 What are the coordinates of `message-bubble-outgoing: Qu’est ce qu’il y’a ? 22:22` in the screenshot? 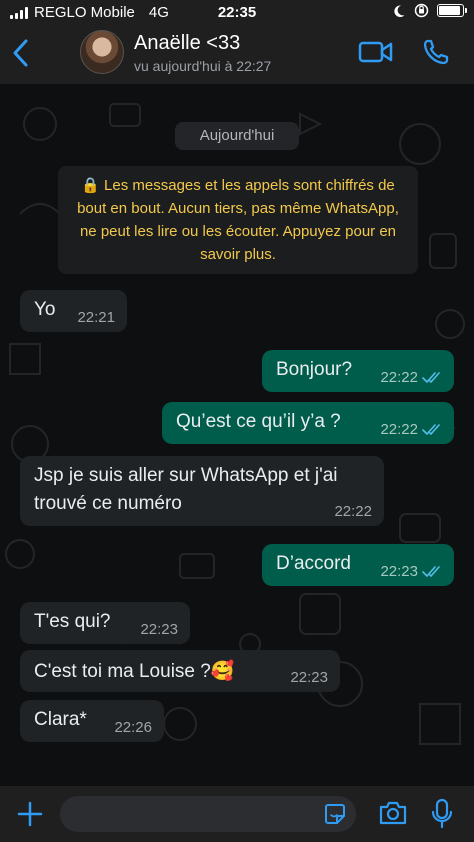 It's located at (308, 423).